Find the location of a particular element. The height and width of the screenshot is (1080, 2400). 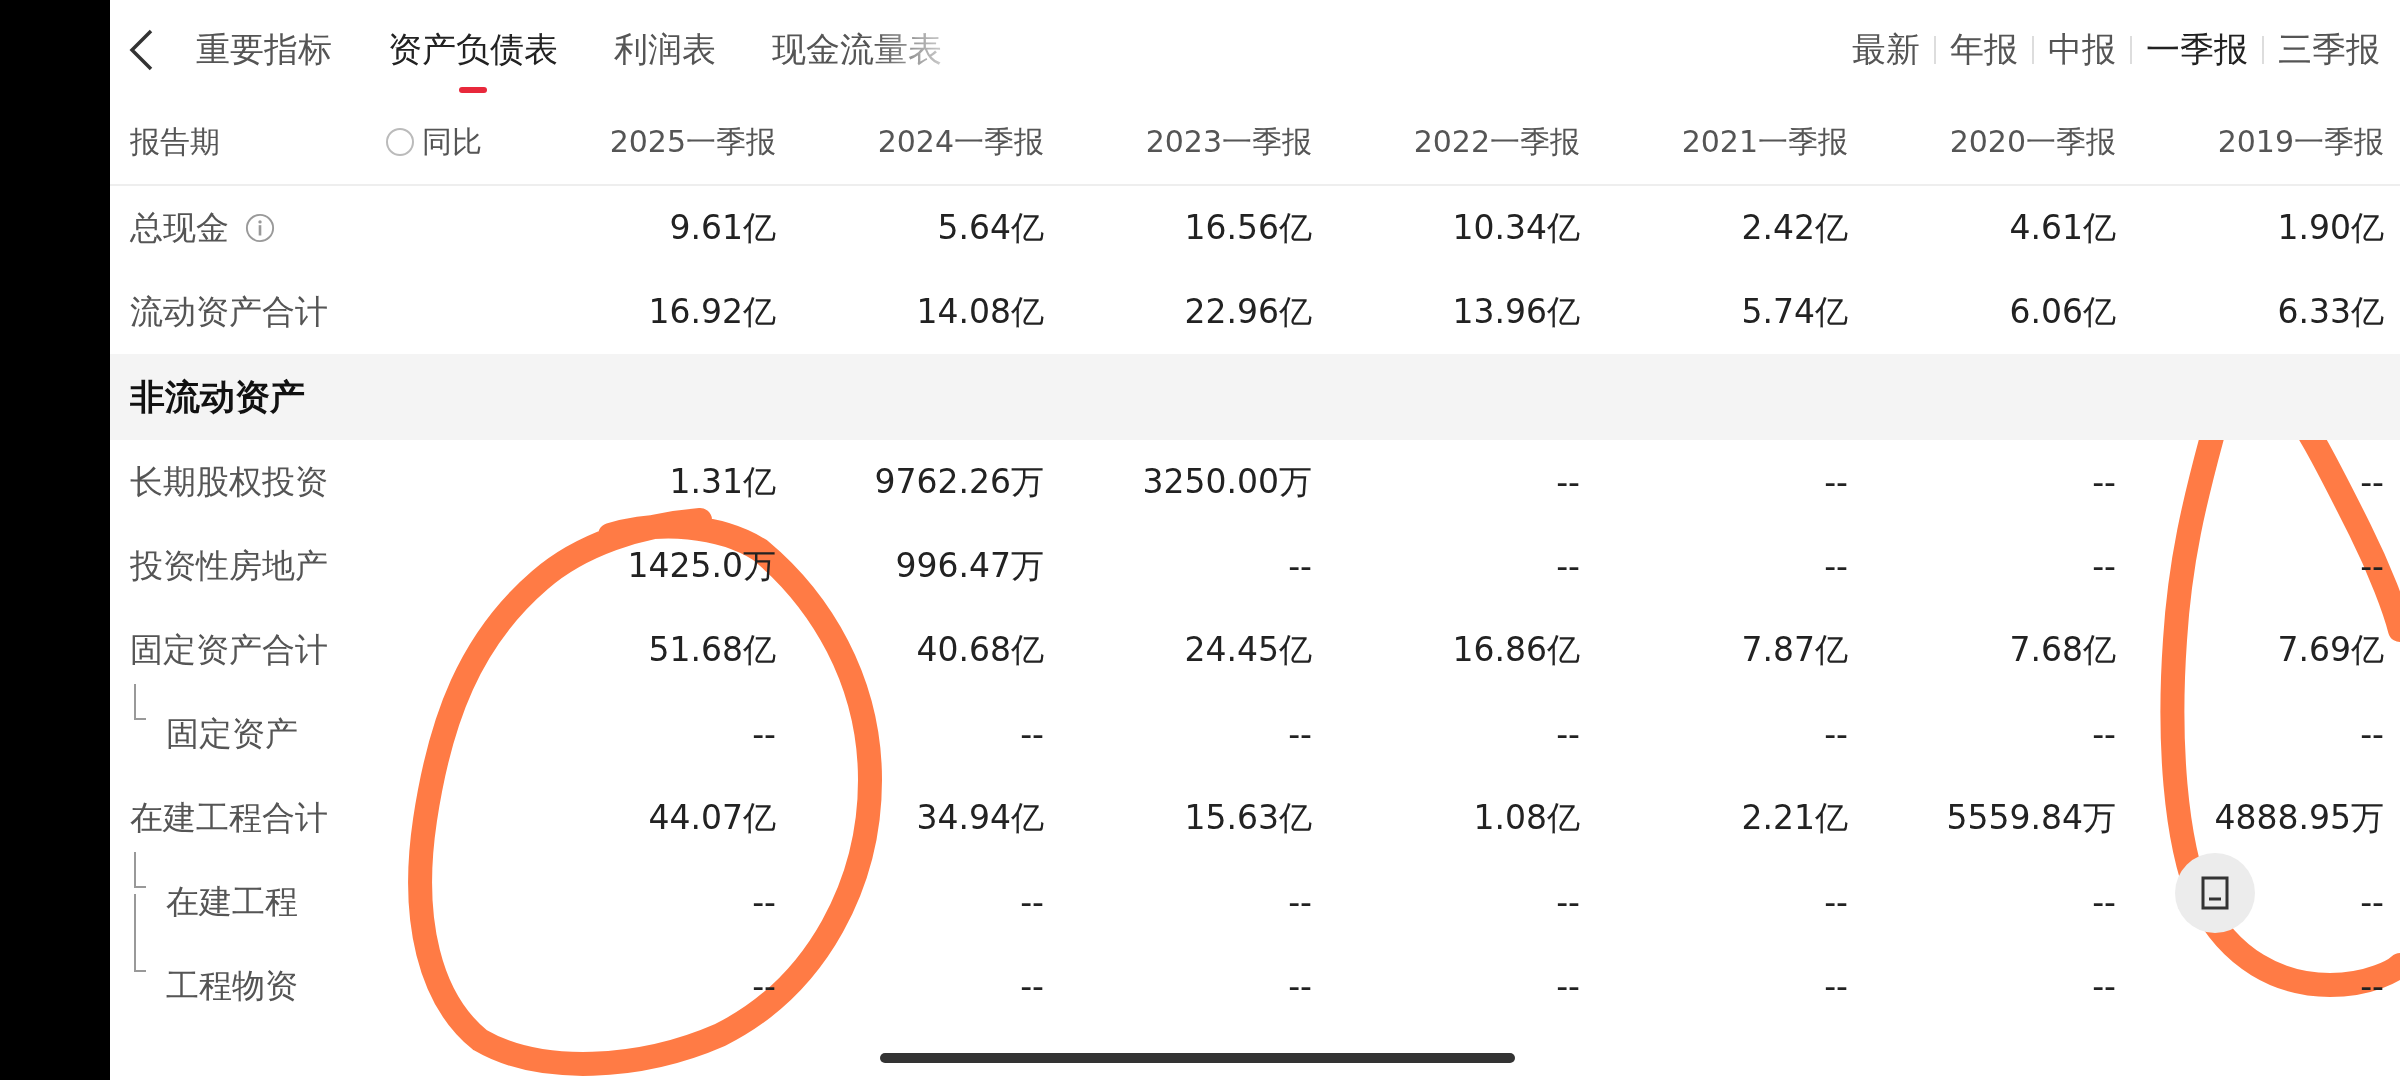

table-cell-text: 2.42亿 is located at coordinates (1794, 227).